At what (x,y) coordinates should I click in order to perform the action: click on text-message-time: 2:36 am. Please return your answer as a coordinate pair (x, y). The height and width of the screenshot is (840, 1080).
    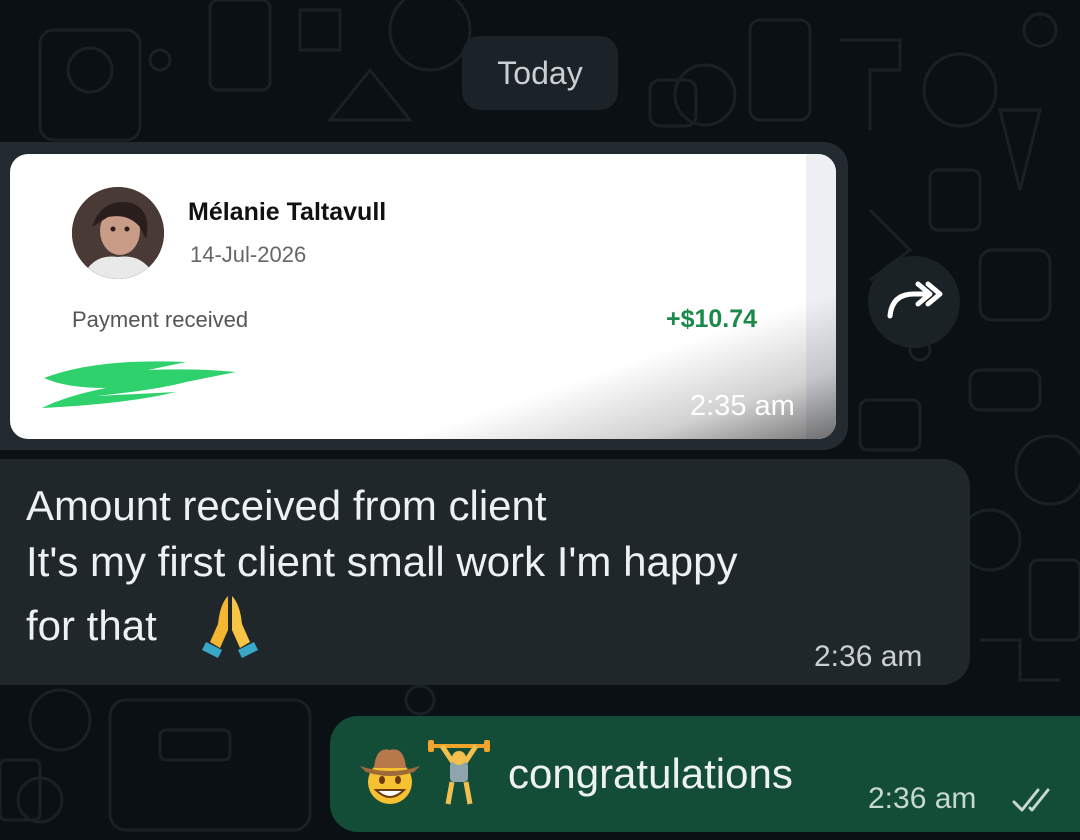
    Looking at the image, I should click on (868, 656).